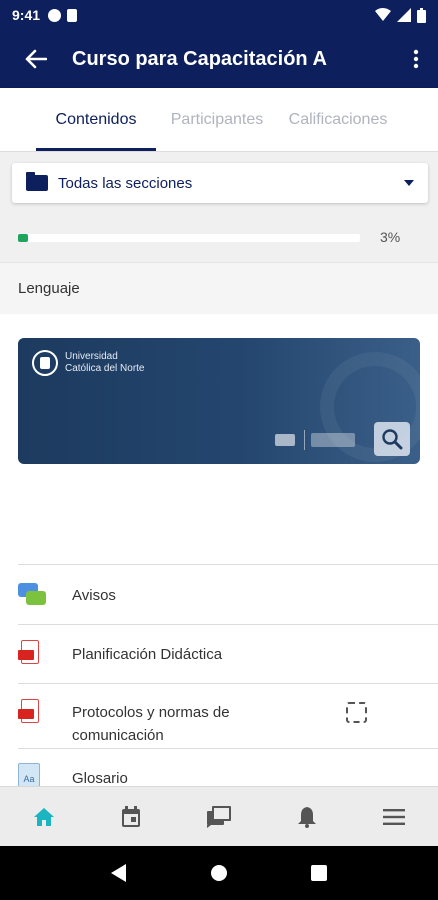 This screenshot has width=438, height=900. I want to click on tab-participantes: Participantes, so click(217, 119).